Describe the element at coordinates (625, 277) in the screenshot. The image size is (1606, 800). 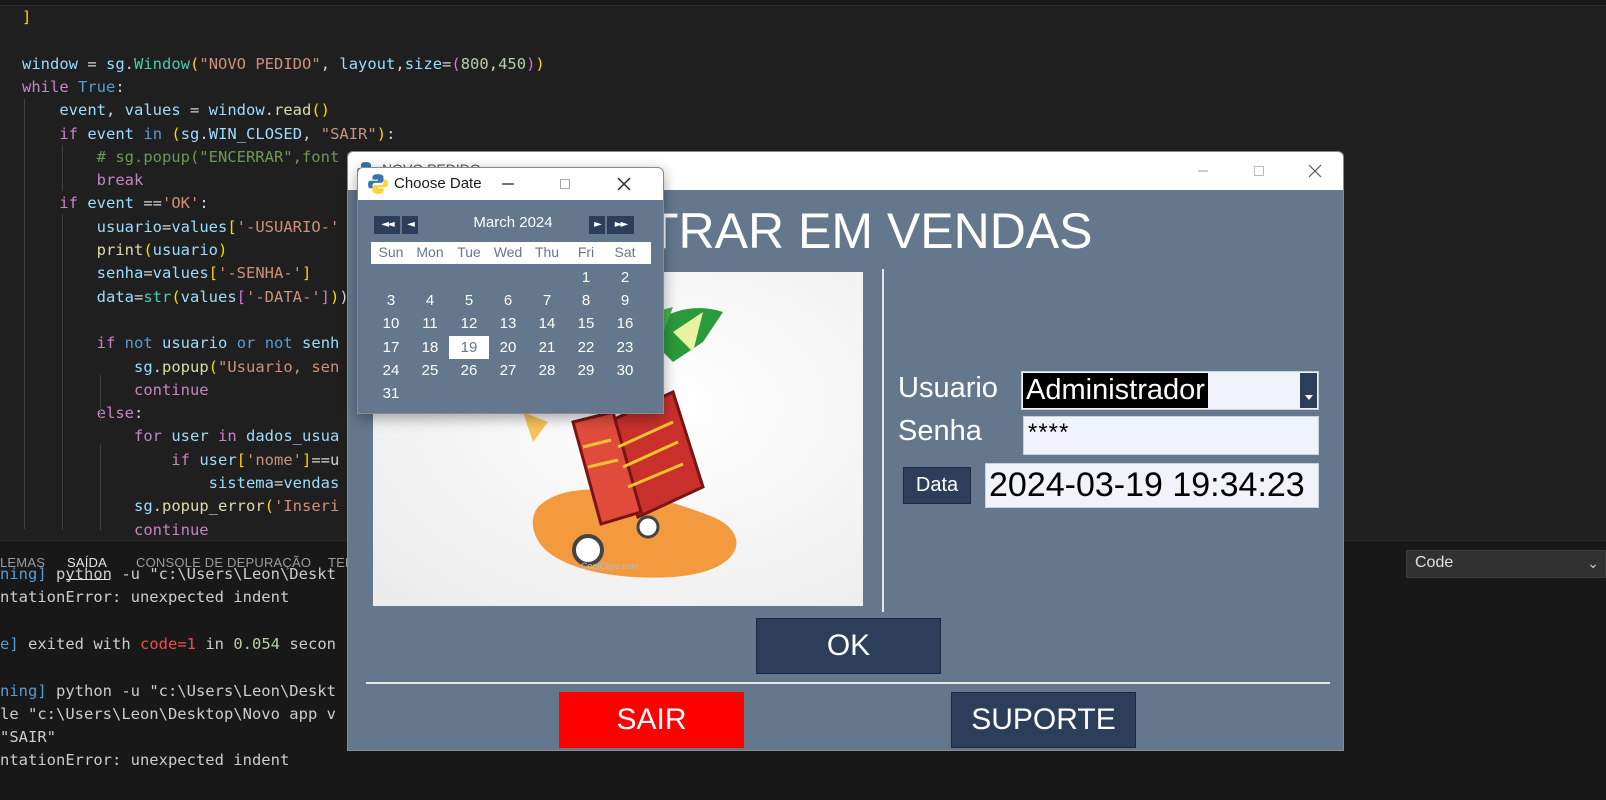
I see `calendar-day: 2` at that location.